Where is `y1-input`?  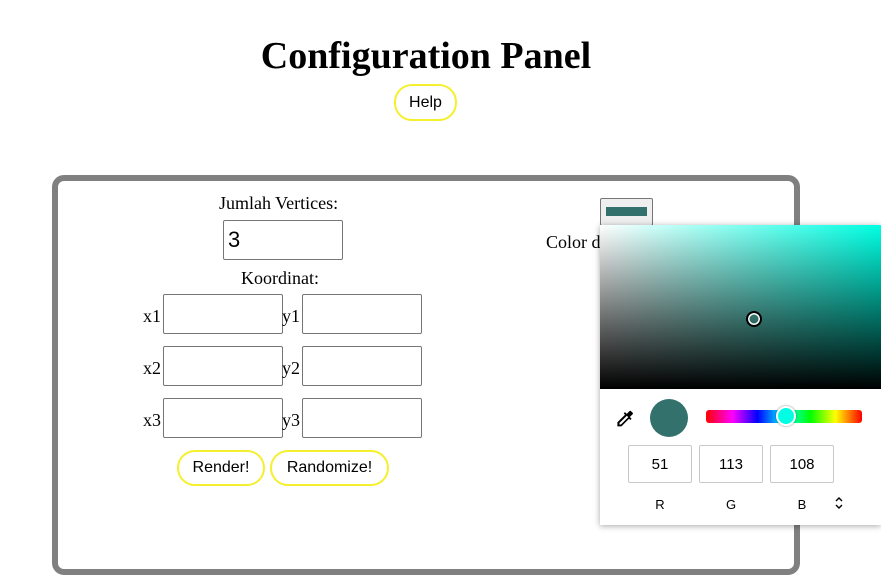
y1-input is located at coordinates (362, 314).